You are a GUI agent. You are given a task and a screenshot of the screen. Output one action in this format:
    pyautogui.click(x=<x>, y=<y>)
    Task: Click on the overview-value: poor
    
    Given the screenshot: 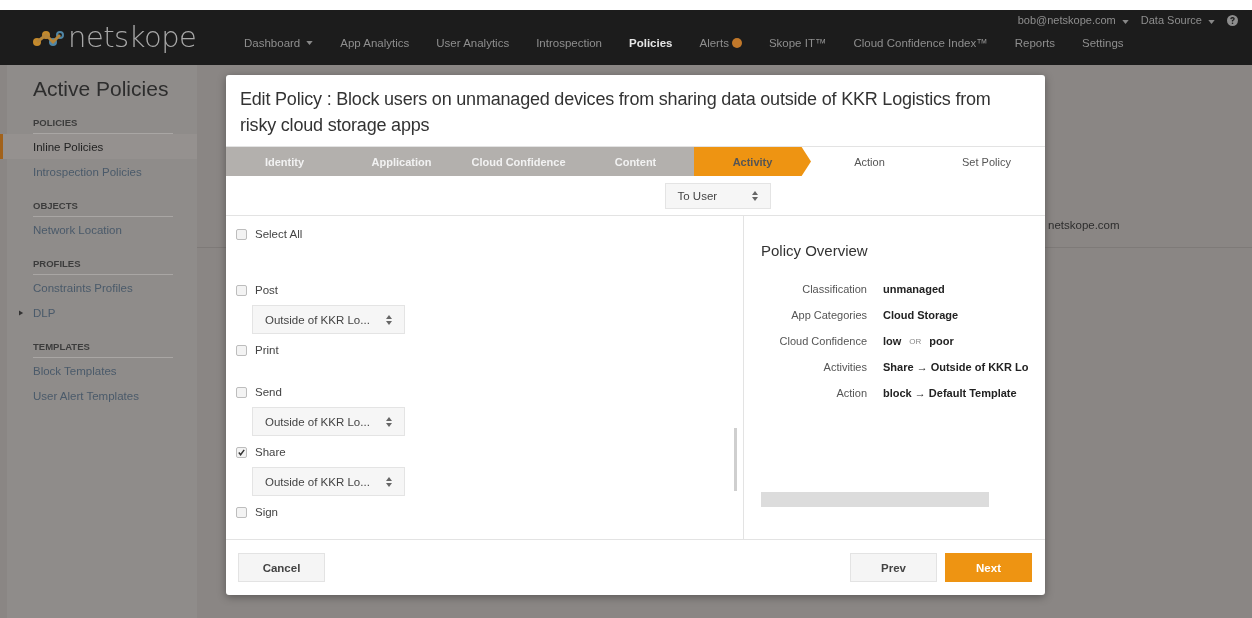 What is the action you would take?
    pyautogui.click(x=941, y=341)
    